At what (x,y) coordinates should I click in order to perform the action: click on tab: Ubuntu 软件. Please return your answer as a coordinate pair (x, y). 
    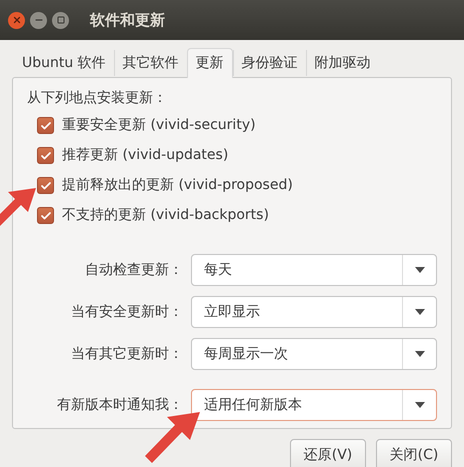
    Looking at the image, I should click on (64, 63).